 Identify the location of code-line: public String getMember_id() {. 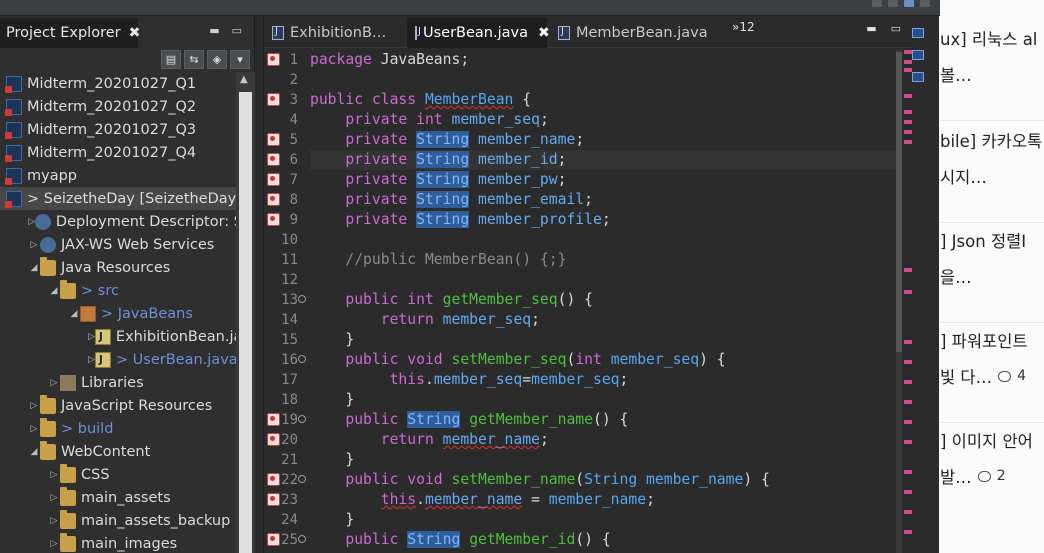
(603, 540).